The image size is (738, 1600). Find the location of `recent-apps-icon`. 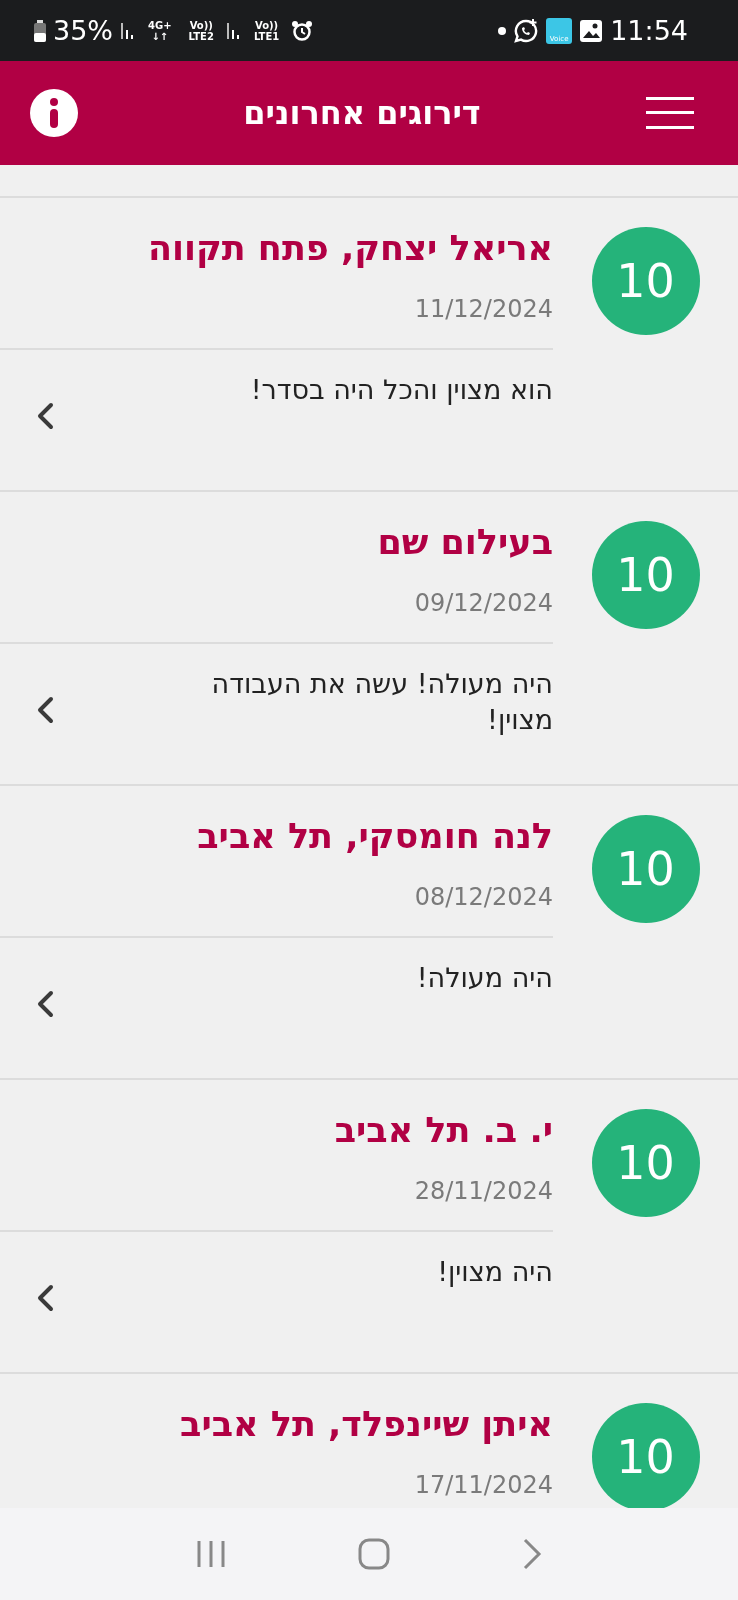

recent-apps-icon is located at coordinates (211, 1554).